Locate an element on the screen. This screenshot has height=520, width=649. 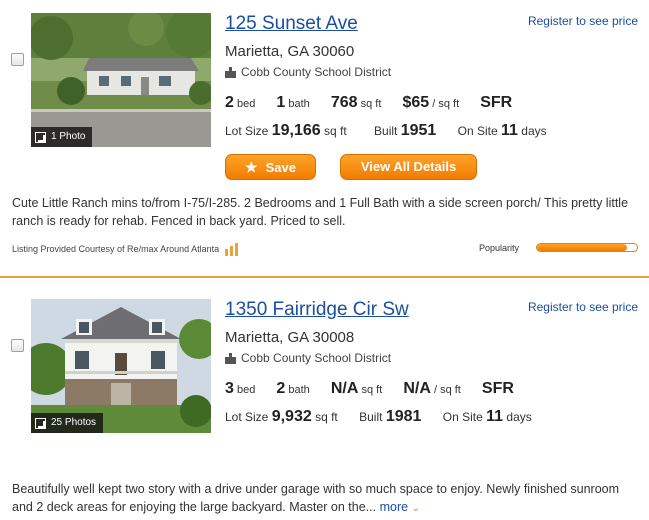
listing-stats: 3 bed 2 bath N/A sq ft N/A / sq ft SFR is located at coordinates (369, 389).